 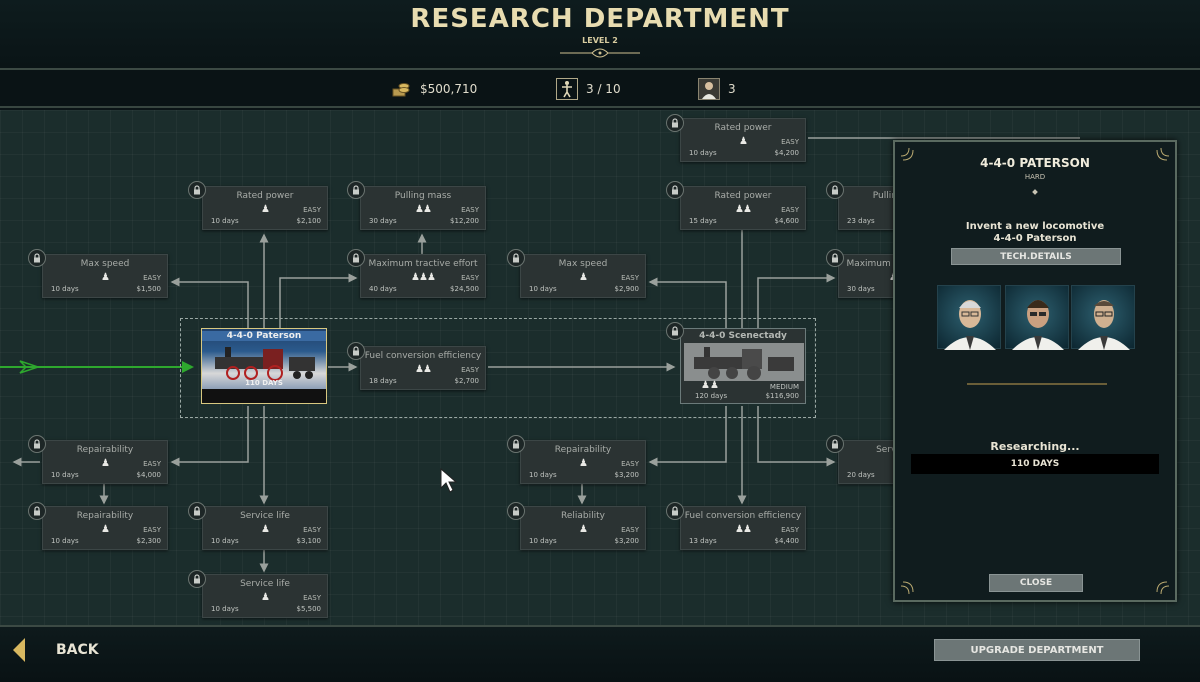 I want to click on money-icon, so click(x=401, y=89).